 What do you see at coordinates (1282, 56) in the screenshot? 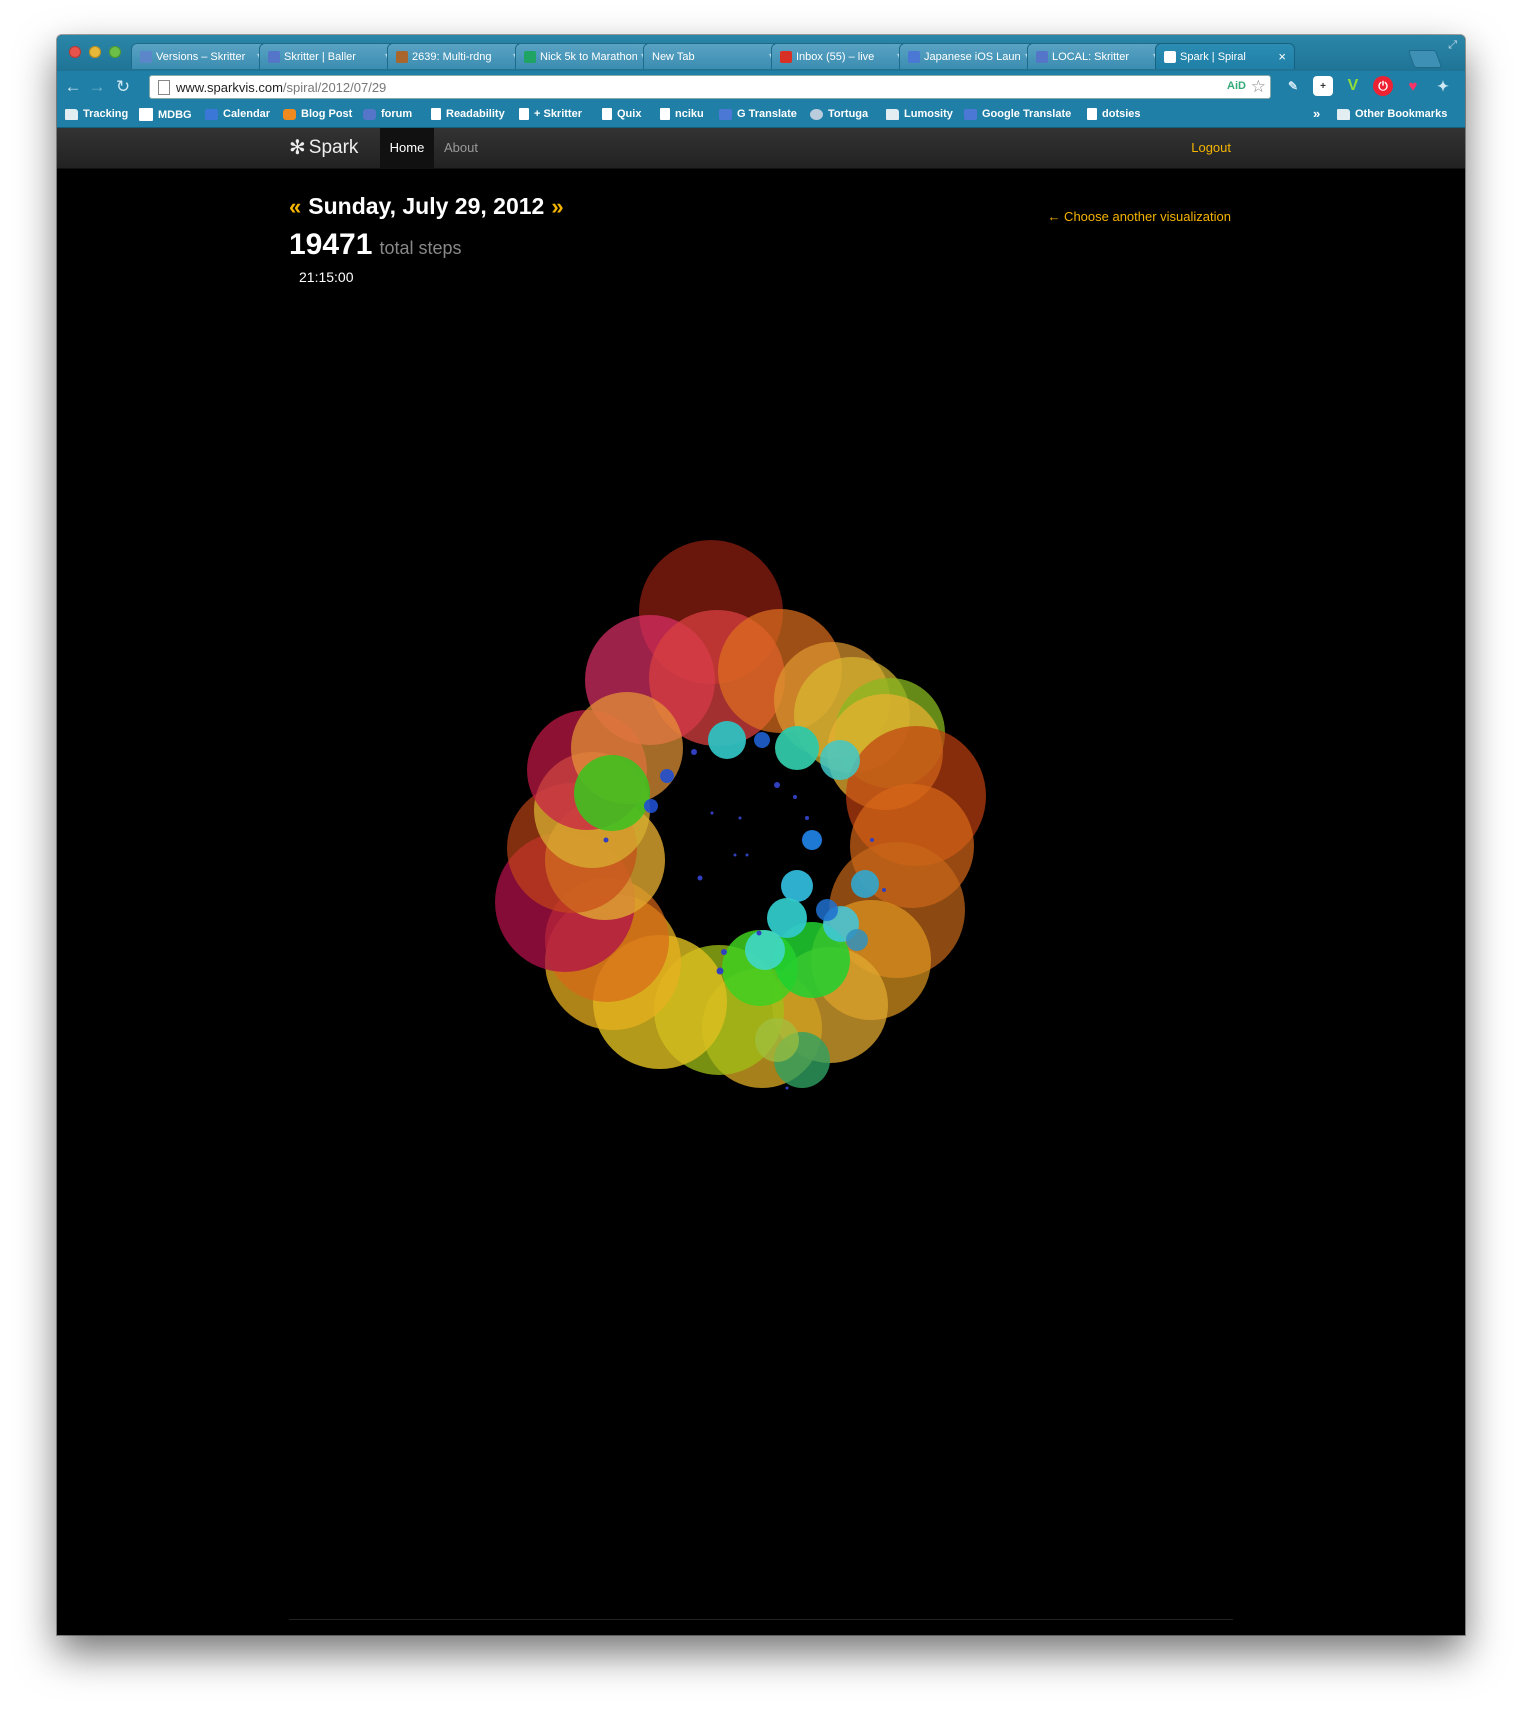
I see `tab-close-icon: ×` at bounding box center [1282, 56].